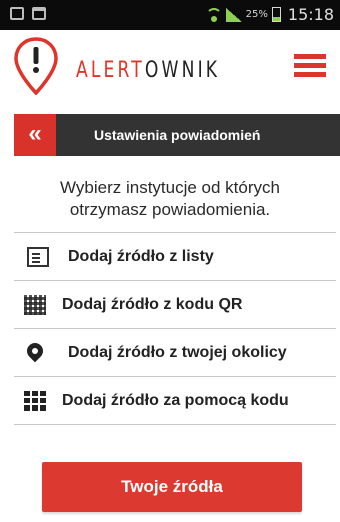 The width and height of the screenshot is (340, 522). What do you see at coordinates (38, 353) in the screenshot?
I see `location-pin-icon` at bounding box center [38, 353].